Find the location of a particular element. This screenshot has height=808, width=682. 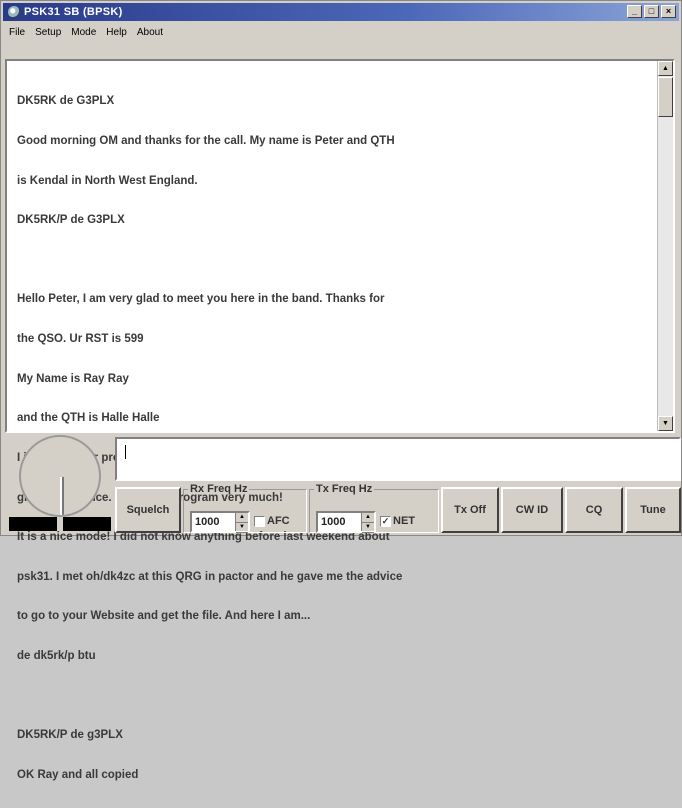

scroll-up-icon: ▲ is located at coordinates (665, 68).